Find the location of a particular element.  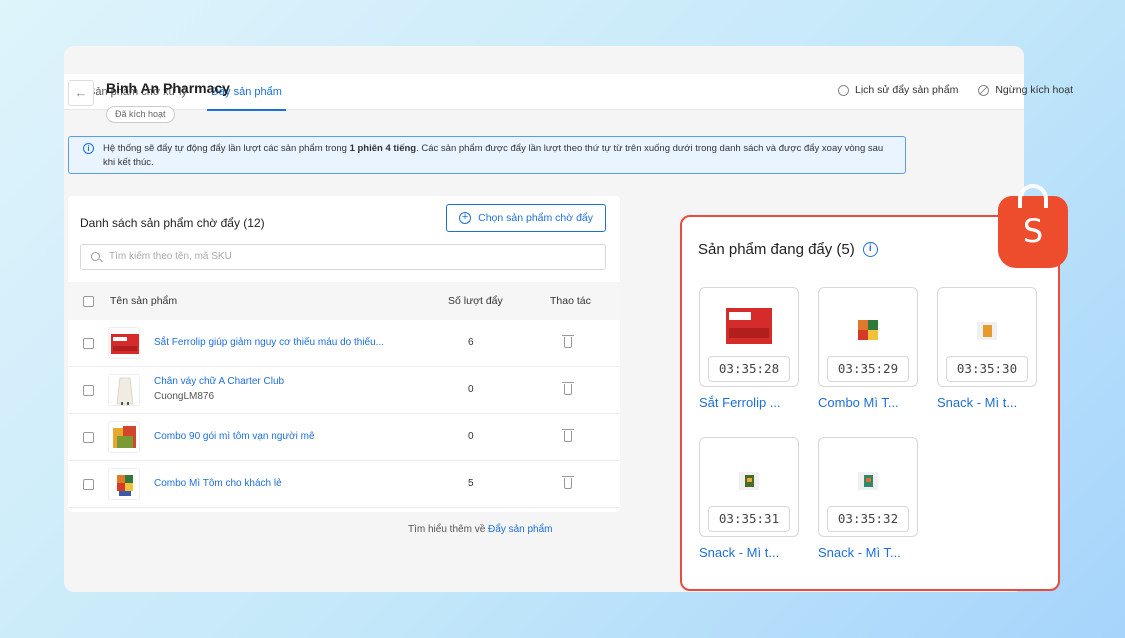

deactivate-label: Ngừng kích hoạt is located at coordinates (1034, 90).